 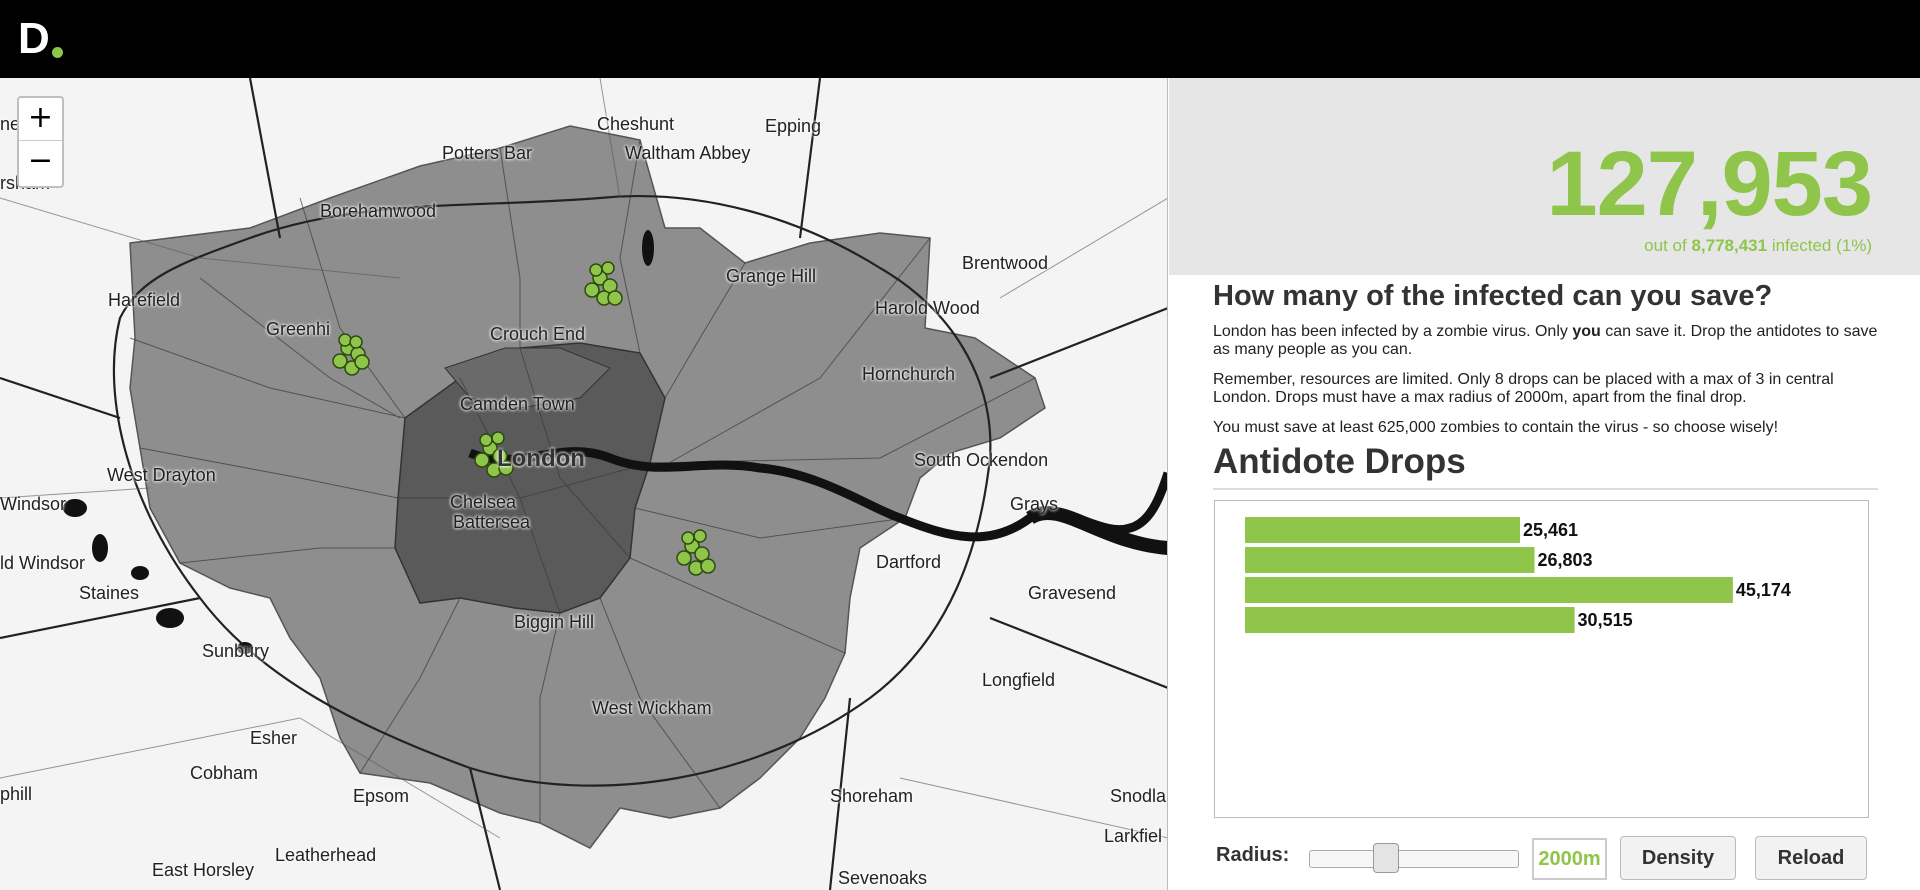 What do you see at coordinates (1729, 245) in the screenshot?
I see `infected-total: 8,778,431` at bounding box center [1729, 245].